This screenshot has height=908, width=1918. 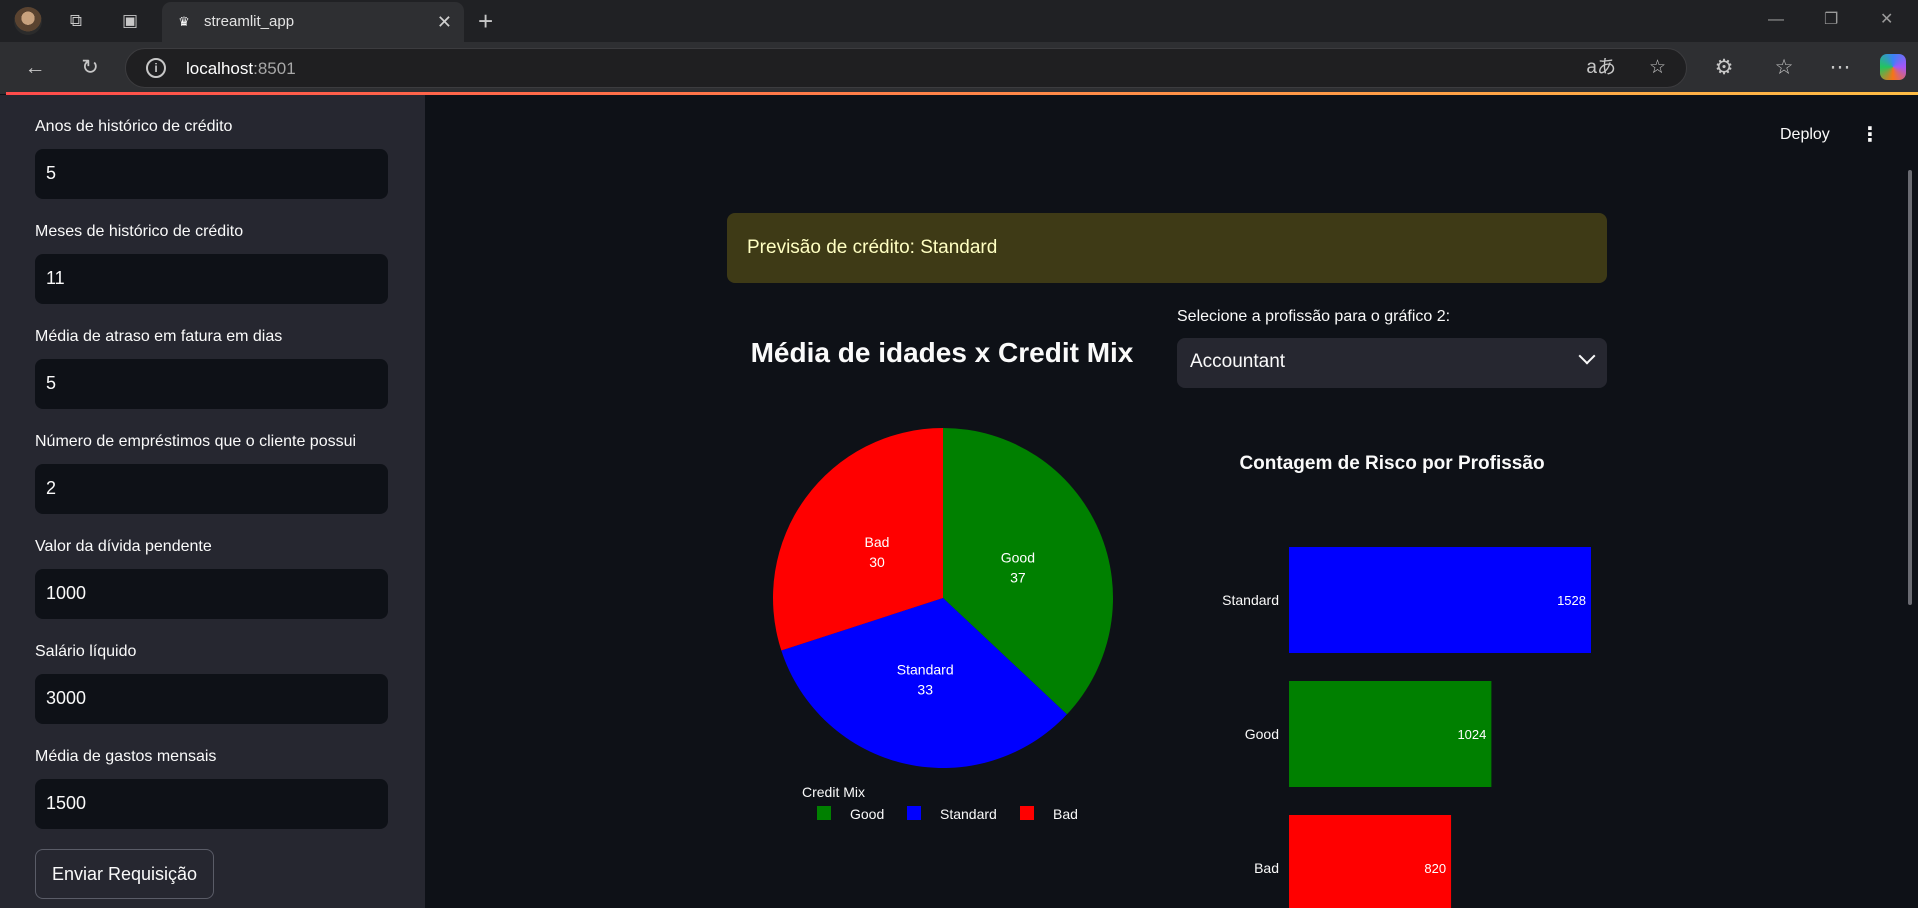 What do you see at coordinates (126, 756) in the screenshot?
I see `field-label-monthly-spending: Média de gastos mensais` at bounding box center [126, 756].